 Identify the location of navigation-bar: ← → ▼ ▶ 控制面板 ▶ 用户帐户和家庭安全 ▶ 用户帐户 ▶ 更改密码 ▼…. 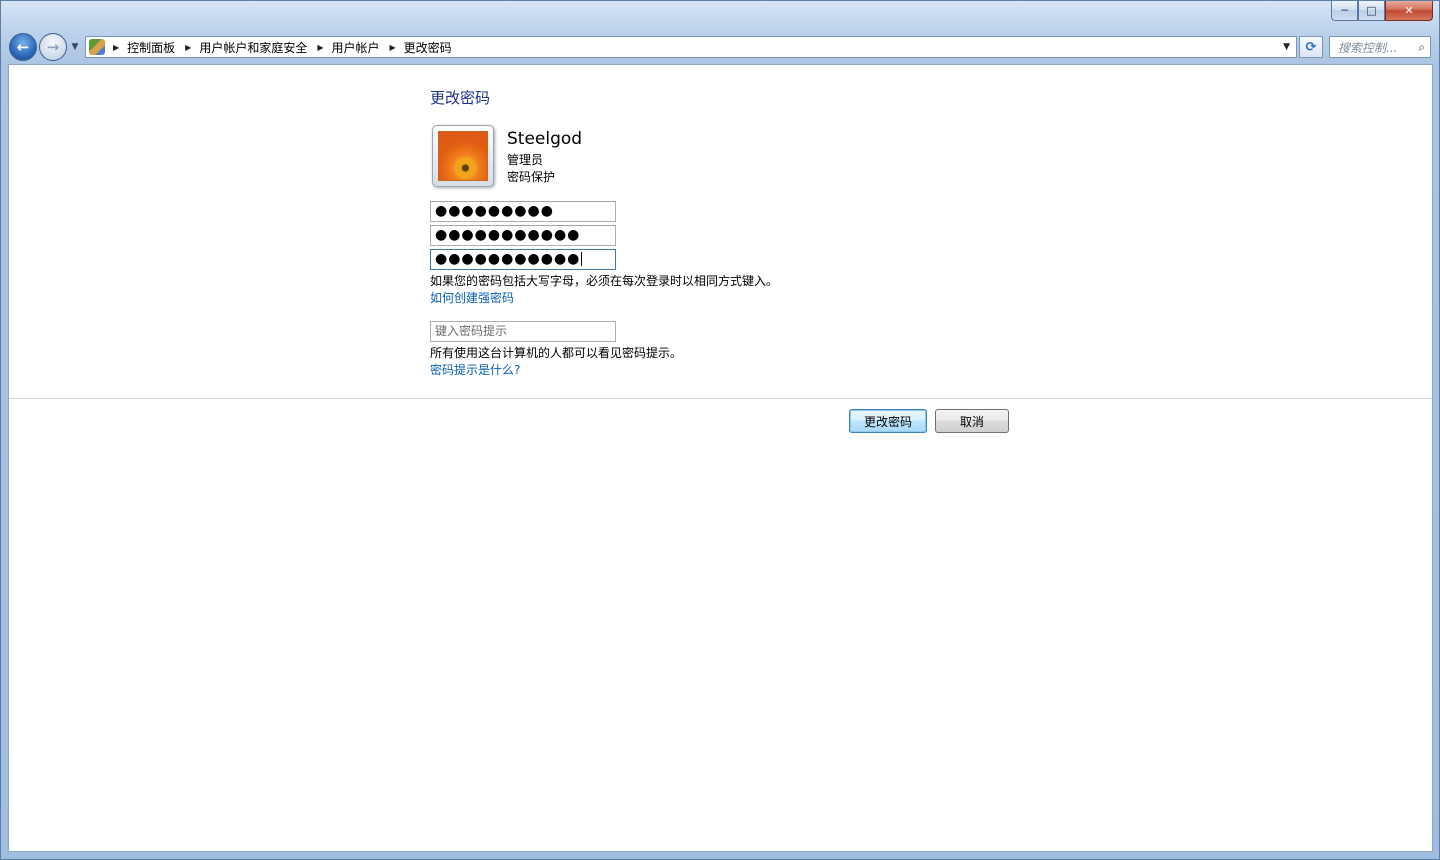
(721, 47).